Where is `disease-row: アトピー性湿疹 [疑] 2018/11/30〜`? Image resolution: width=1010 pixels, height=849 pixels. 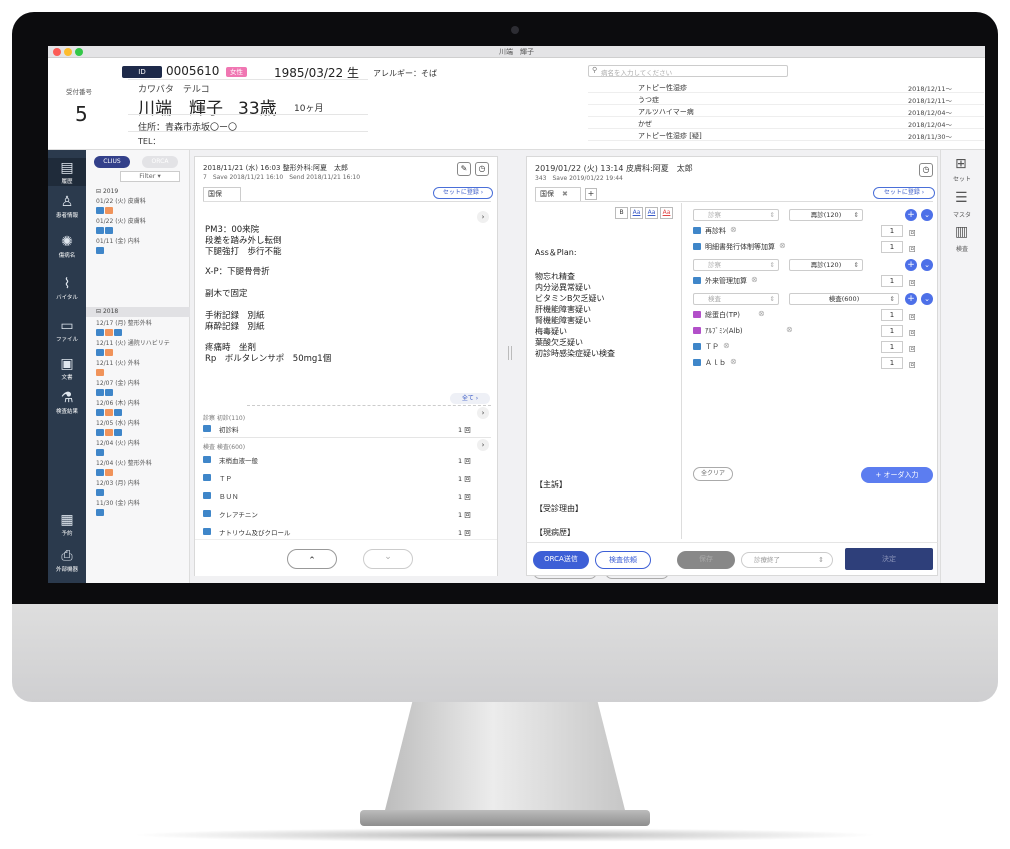 disease-row: アトピー性湿疹 [疑] 2018/11/30〜 is located at coordinates (786, 135).